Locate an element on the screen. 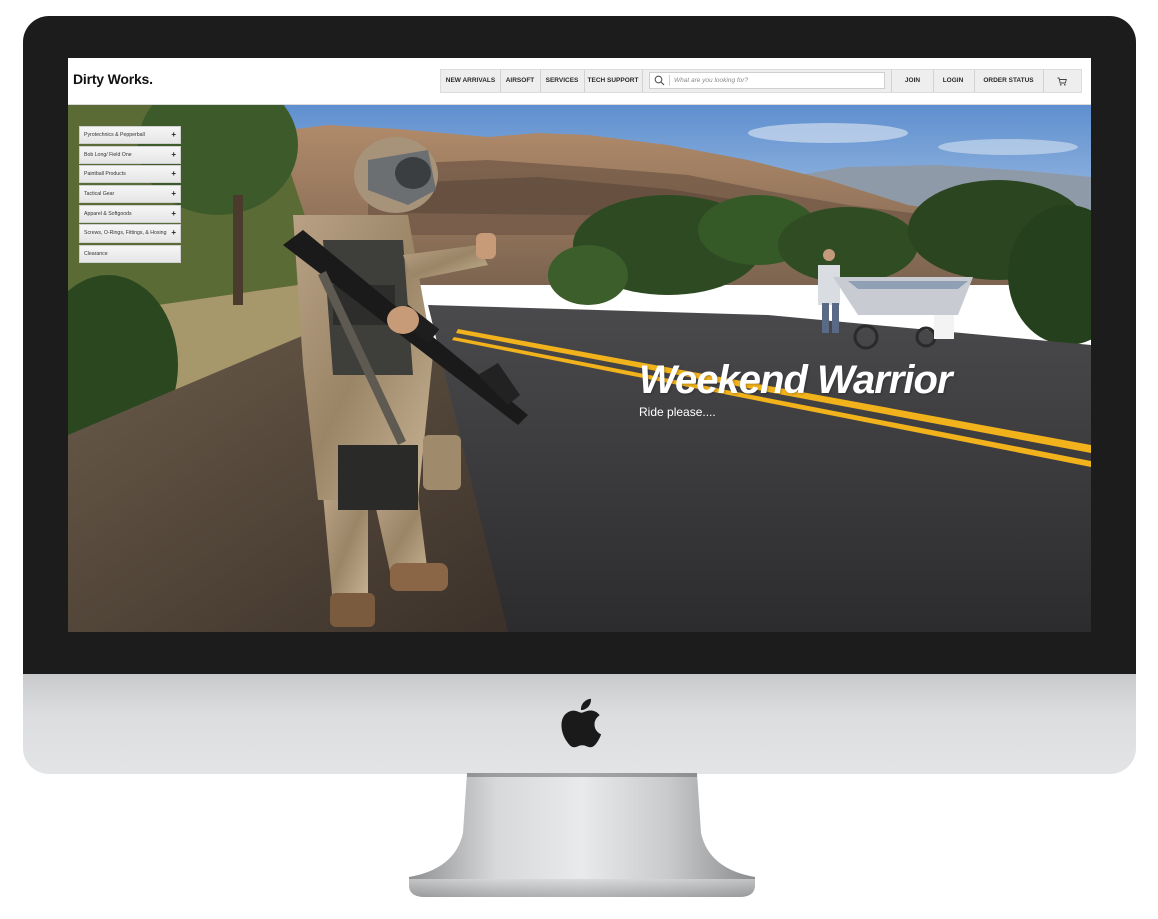  category-item-bob-long: Bob Long/ Field One + is located at coordinates (130, 154).